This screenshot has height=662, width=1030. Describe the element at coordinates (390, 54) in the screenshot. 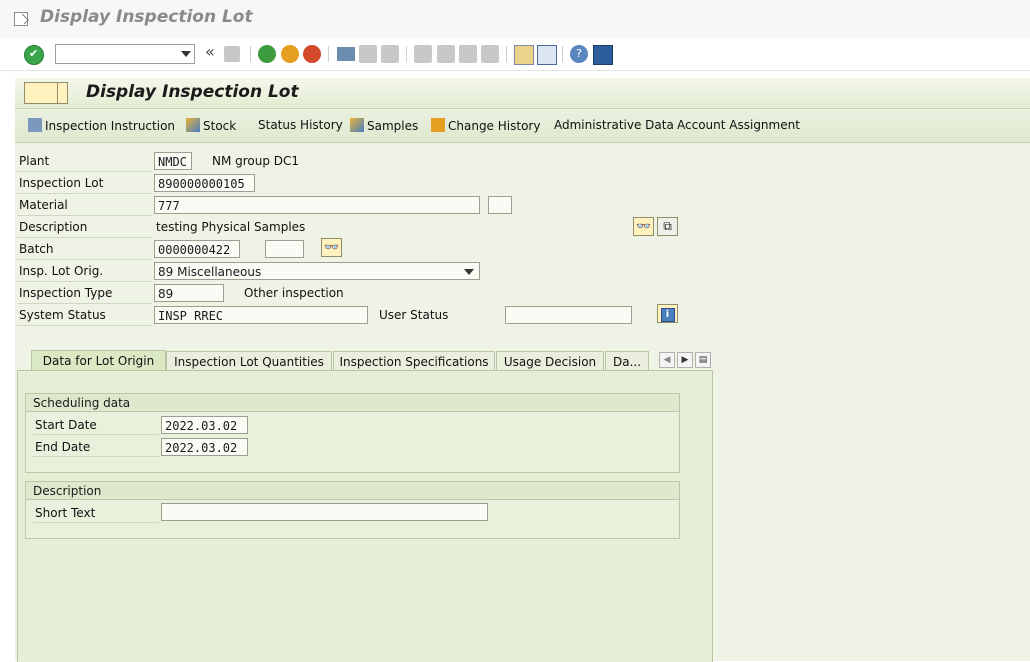

I see `find-next-icon` at that location.